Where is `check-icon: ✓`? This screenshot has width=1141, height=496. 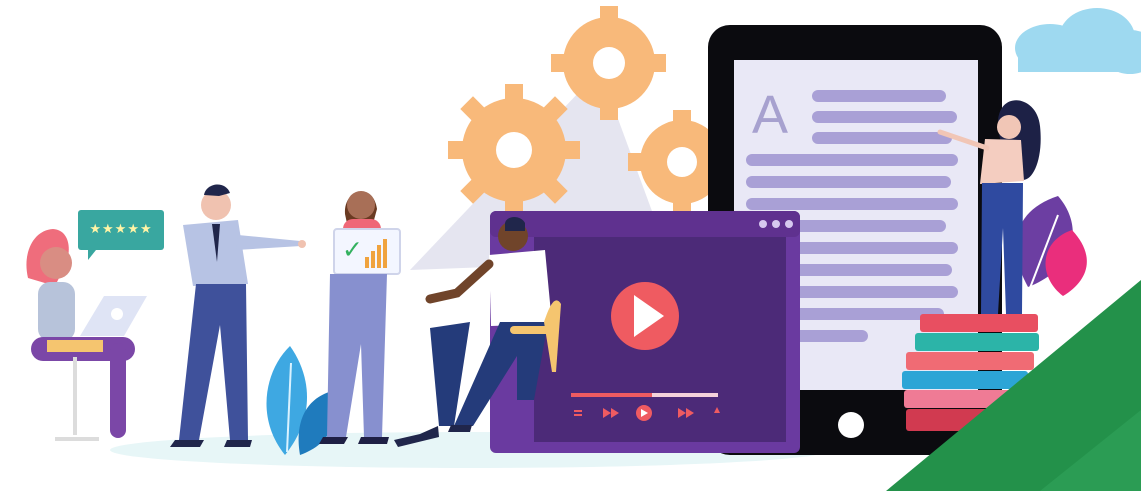 check-icon: ✓ is located at coordinates (352, 249).